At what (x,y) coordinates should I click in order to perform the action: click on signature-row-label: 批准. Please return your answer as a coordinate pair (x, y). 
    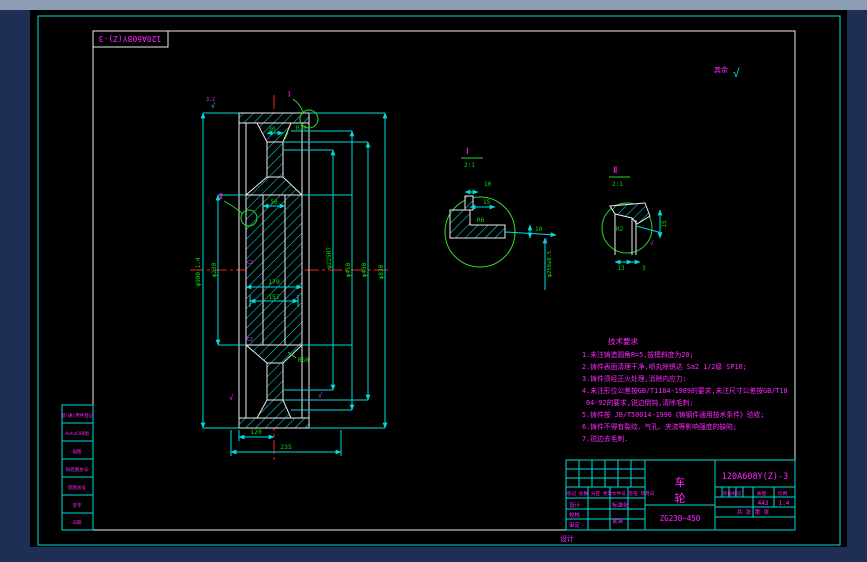
    Looking at the image, I should click on (618, 521).